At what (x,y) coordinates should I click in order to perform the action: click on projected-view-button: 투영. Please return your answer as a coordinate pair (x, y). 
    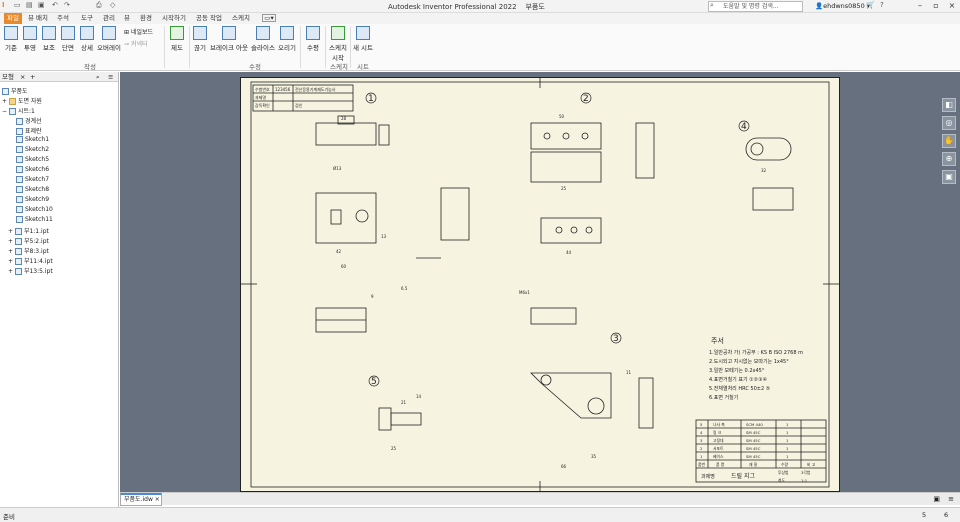
    Looking at the image, I should click on (30, 39).